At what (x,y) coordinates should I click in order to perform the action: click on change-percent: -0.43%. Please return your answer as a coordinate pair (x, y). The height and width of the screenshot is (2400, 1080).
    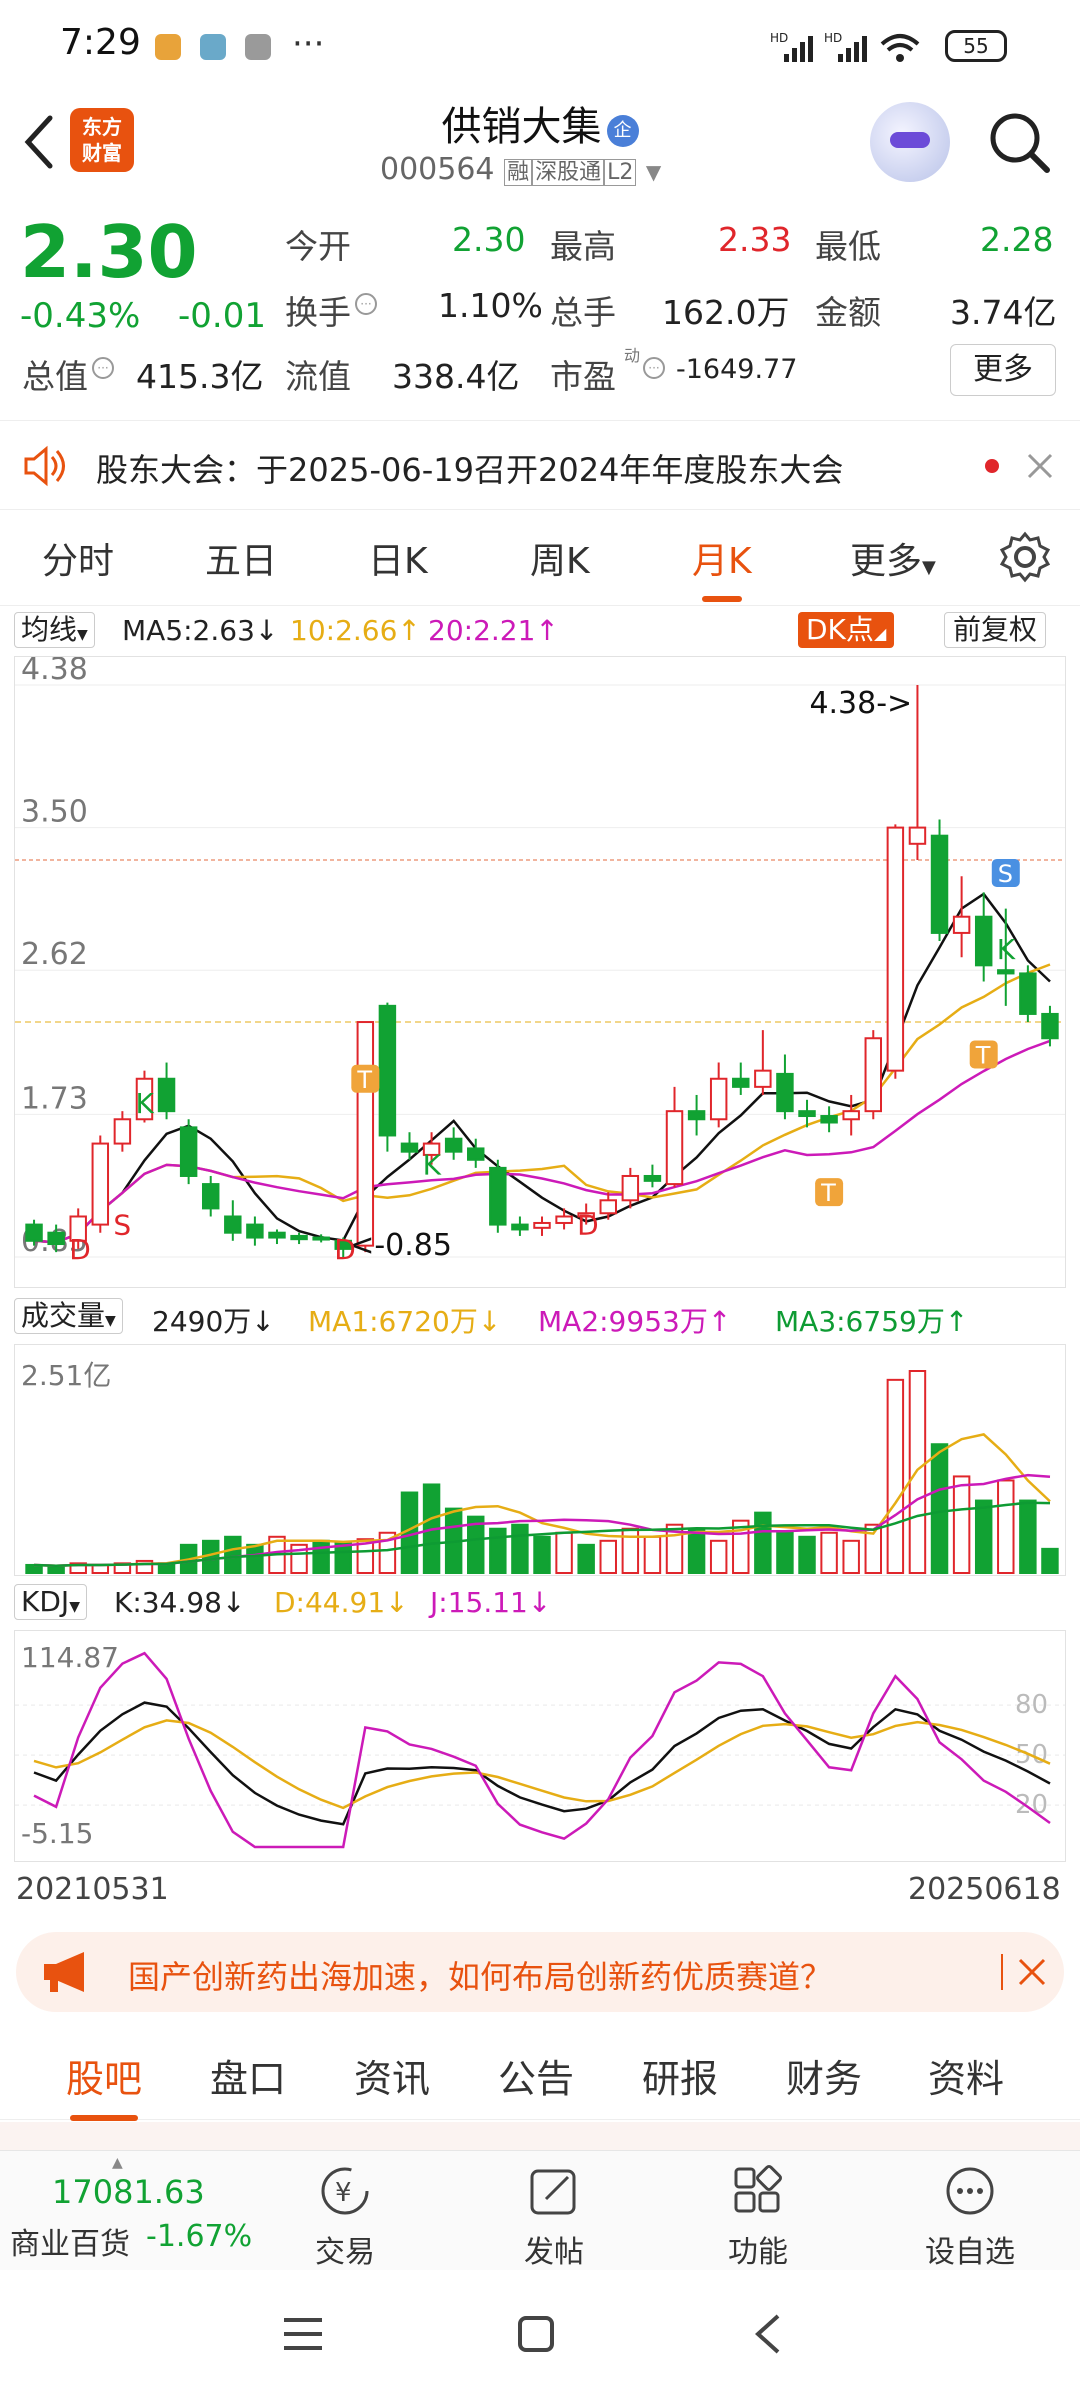
    Looking at the image, I should click on (80, 316).